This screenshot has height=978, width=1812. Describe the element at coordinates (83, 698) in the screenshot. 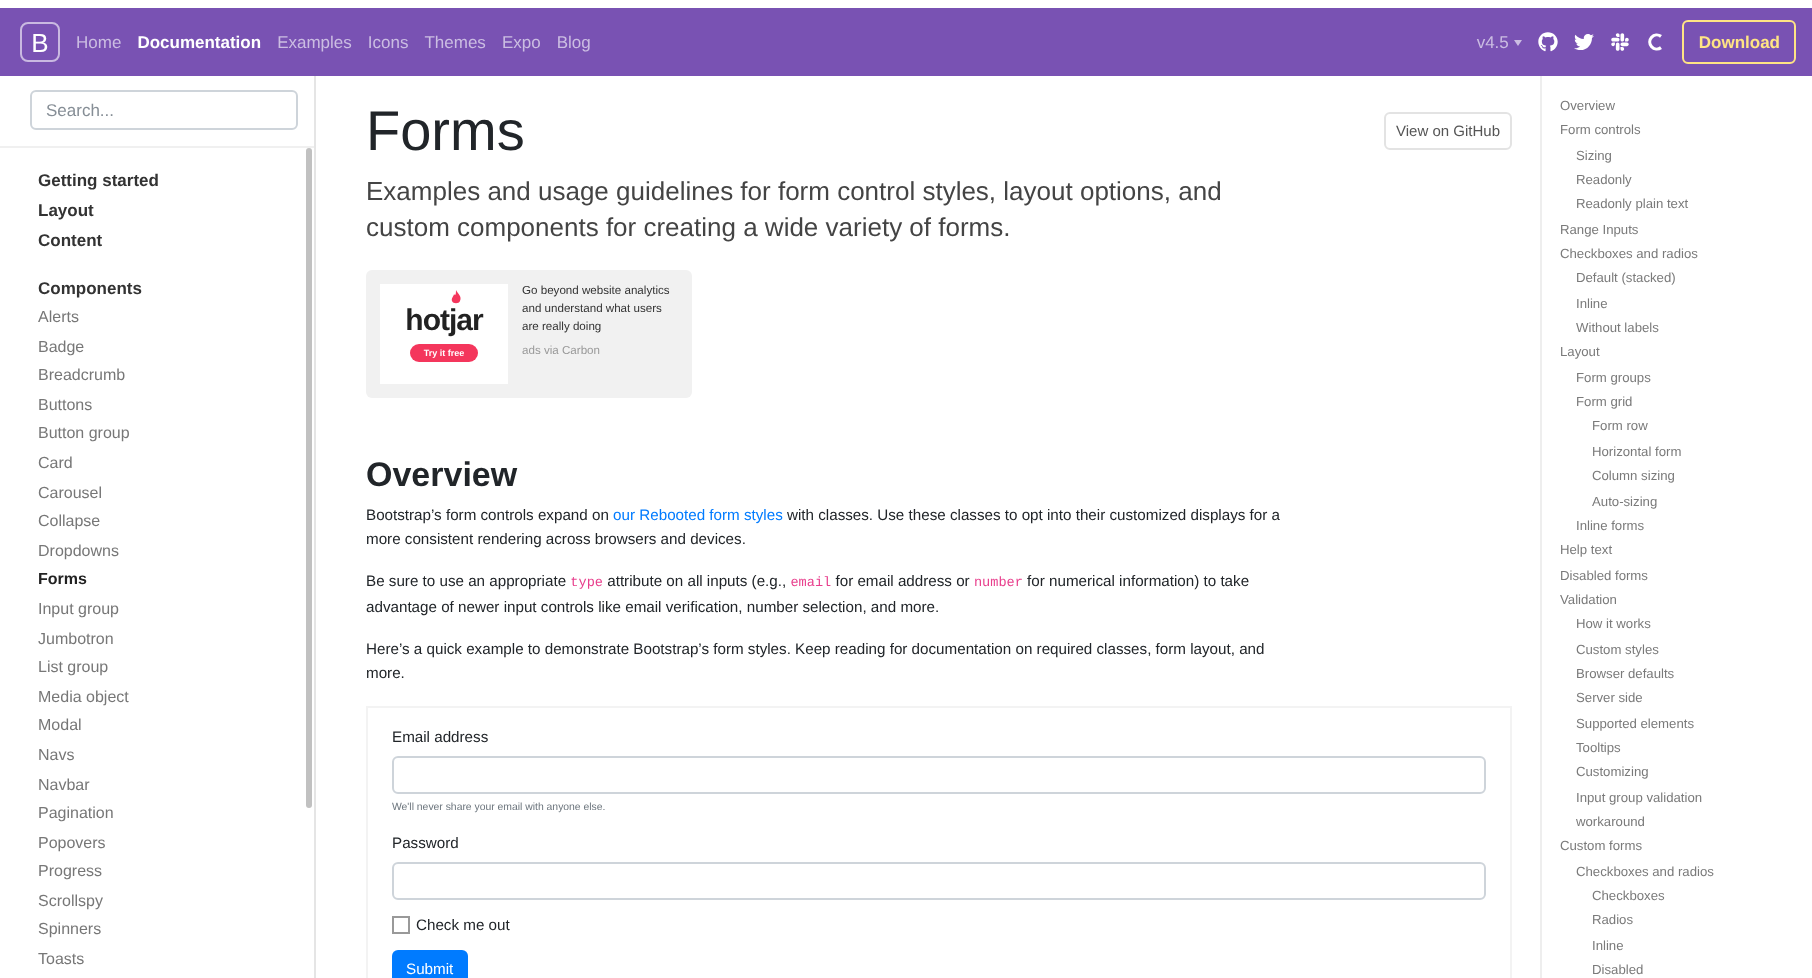

I see `sidebar-item: Media object` at that location.